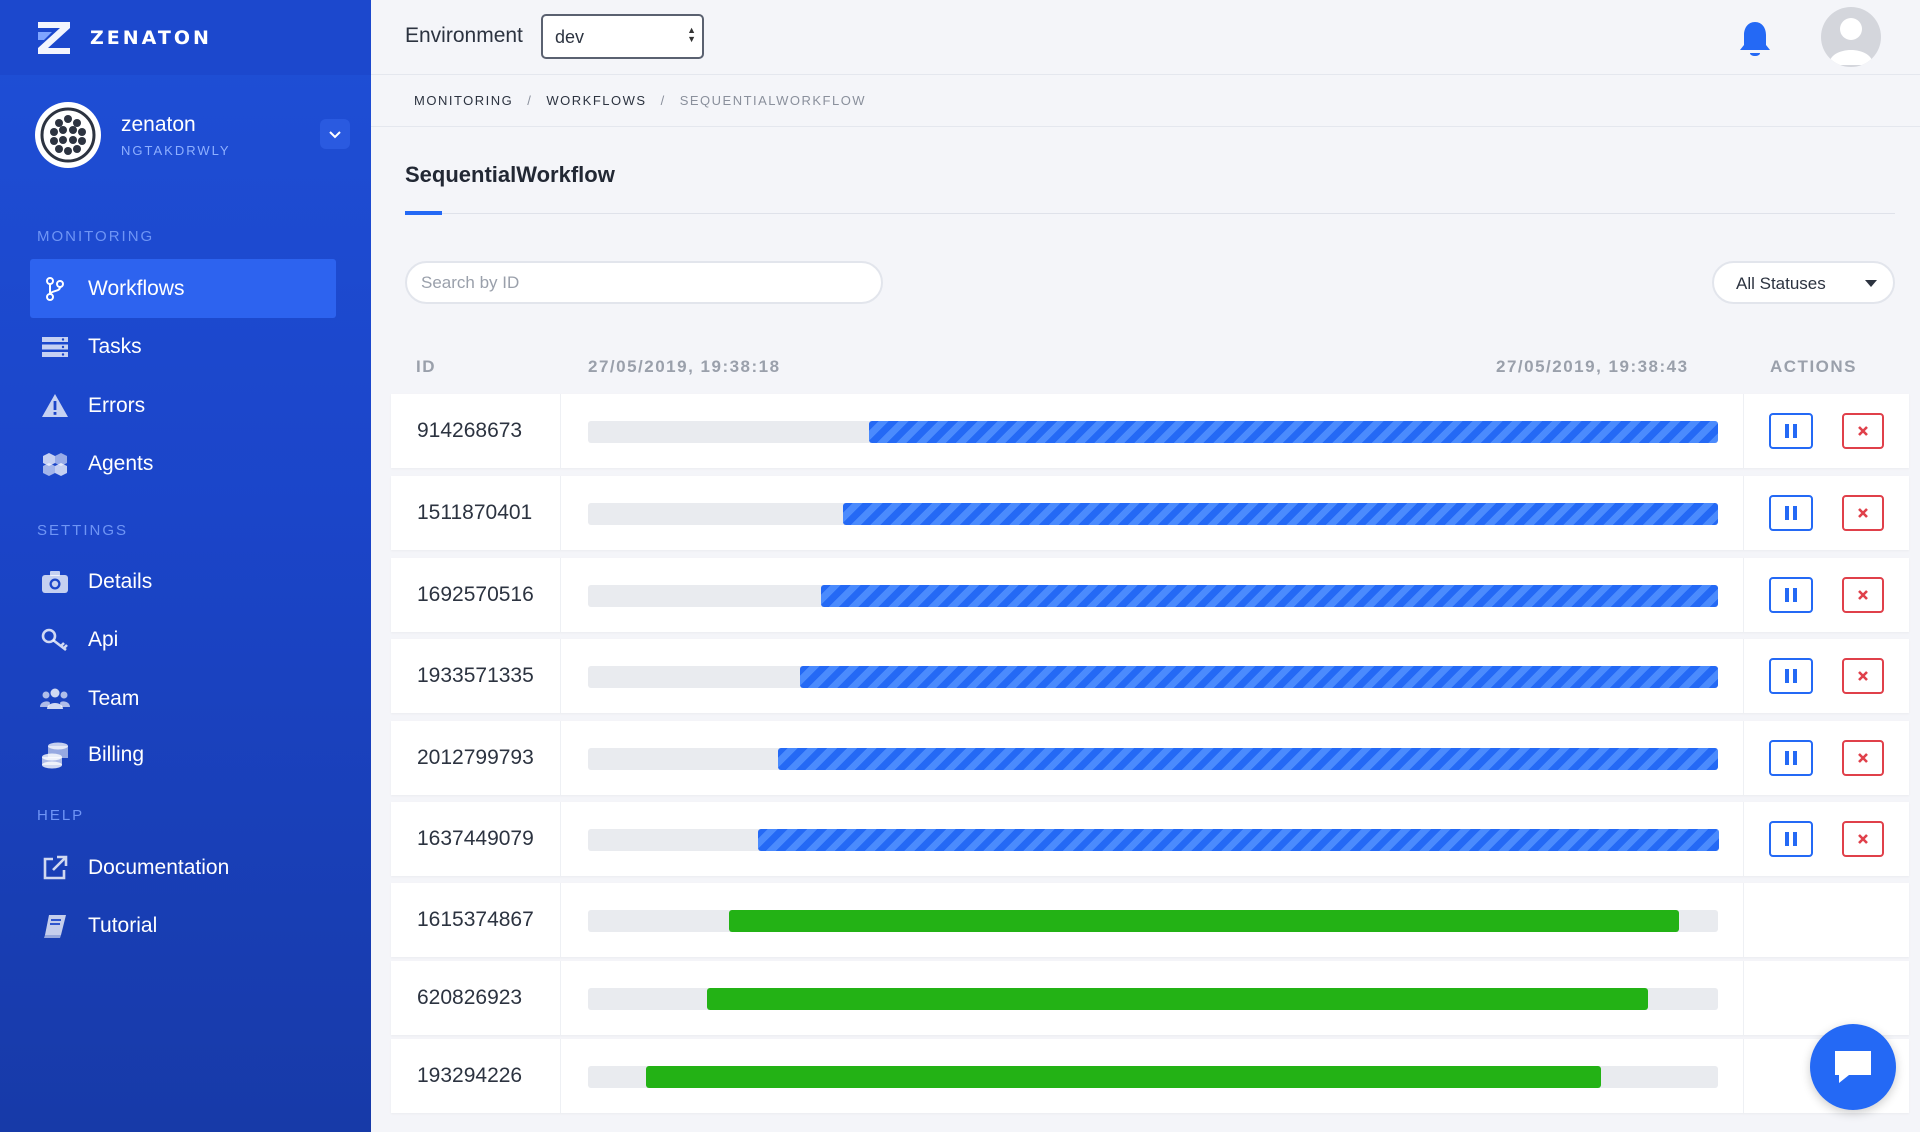 The width and height of the screenshot is (1920, 1132). Describe the element at coordinates (476, 758) in the screenshot. I see `workflow-id: 2012799793` at that location.